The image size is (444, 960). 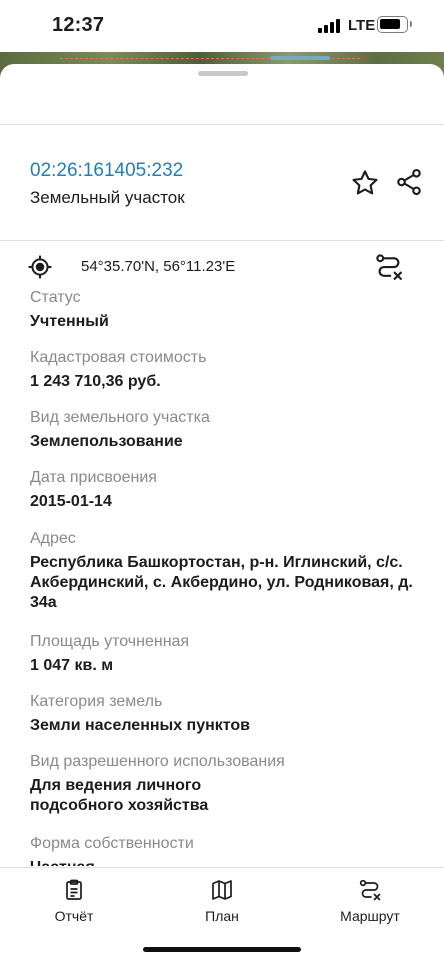 I want to click on tab-plan: План, so click(x=222, y=902).